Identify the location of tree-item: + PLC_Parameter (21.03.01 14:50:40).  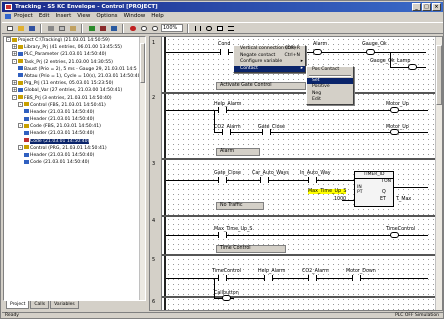
(74, 54).